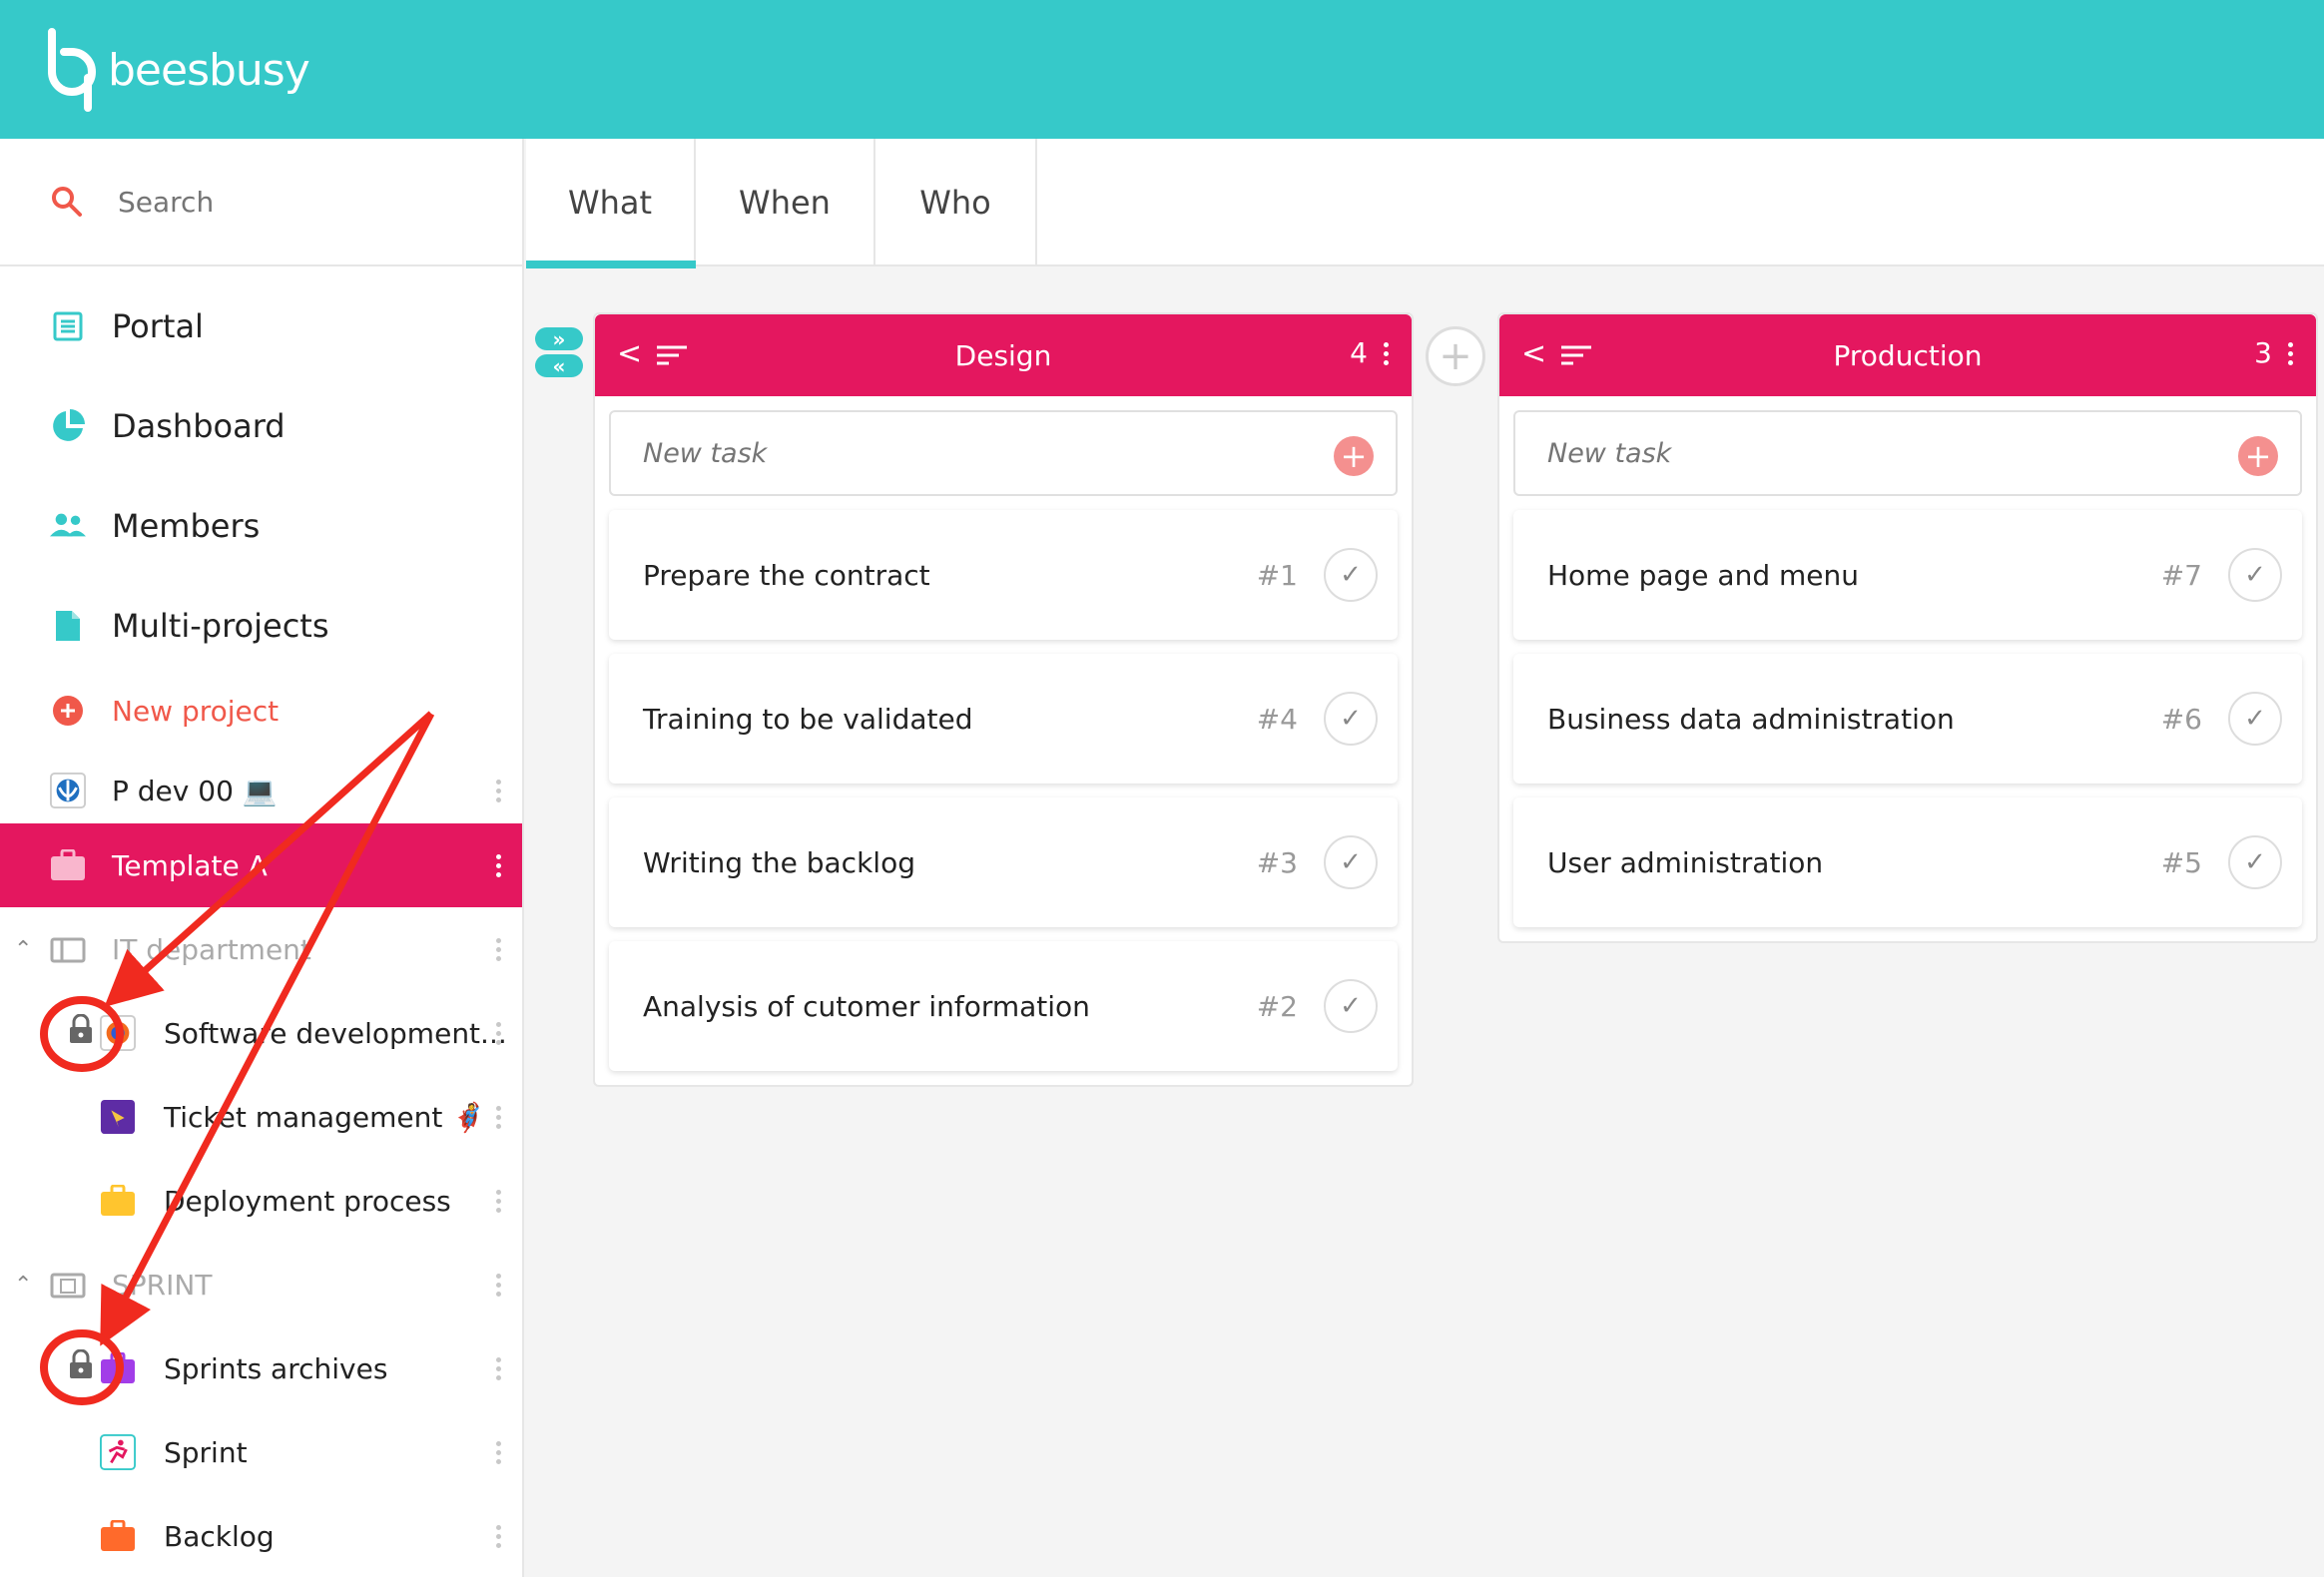 The height and width of the screenshot is (1577, 2324). I want to click on sidebar-item-label: Template A, so click(190, 865).